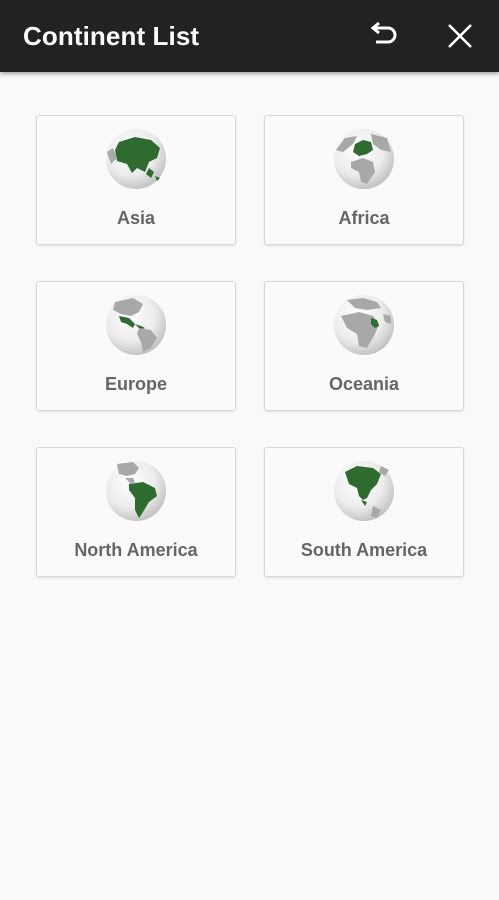 This screenshot has height=900, width=499. I want to click on continent-card-north-america: North America, so click(136, 512).